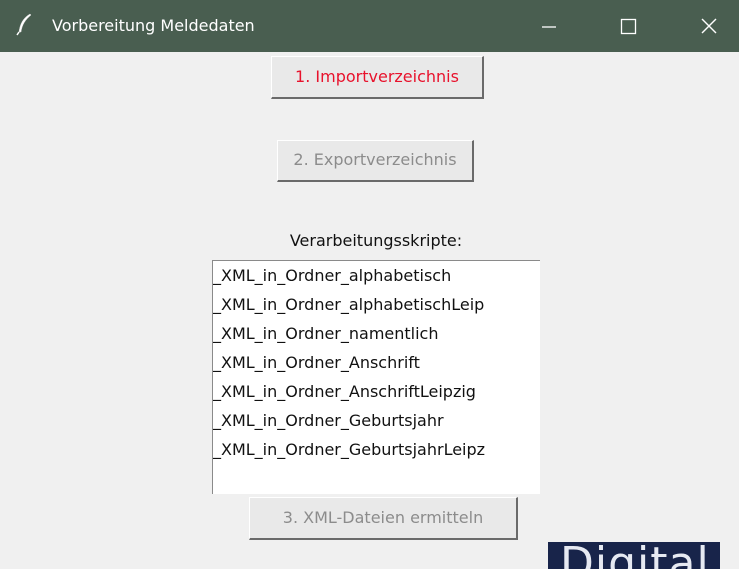  What do you see at coordinates (377, 77) in the screenshot?
I see `import-directory-button: 1. Importverzeichnis` at bounding box center [377, 77].